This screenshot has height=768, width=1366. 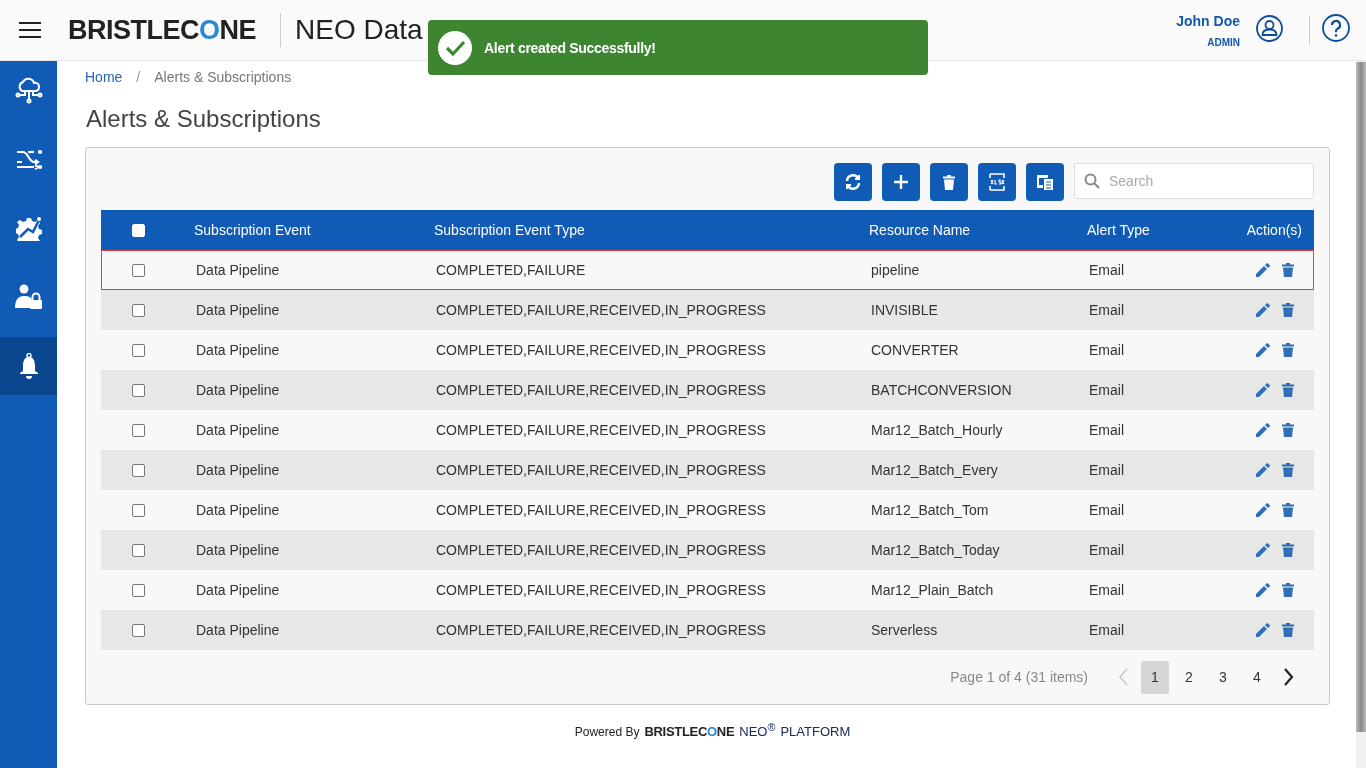 I want to click on bell-icon, so click(x=28, y=366).